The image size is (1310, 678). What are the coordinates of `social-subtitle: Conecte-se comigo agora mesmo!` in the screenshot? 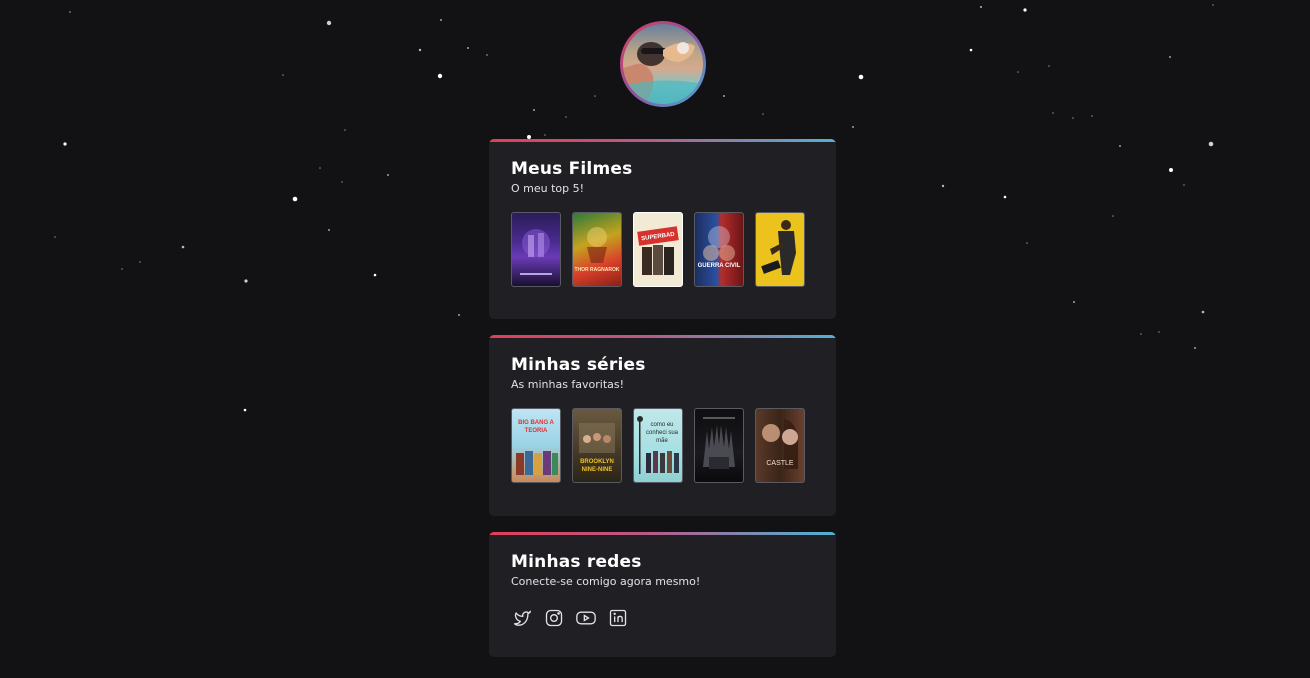 It's located at (606, 581).